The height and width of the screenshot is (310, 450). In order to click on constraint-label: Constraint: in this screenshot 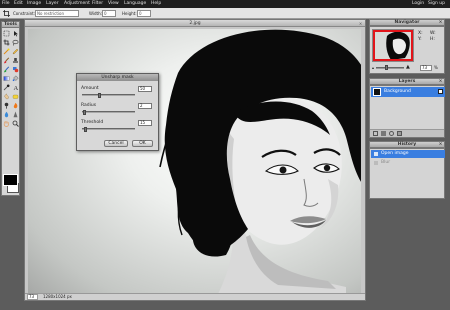, I will do `click(24, 13)`.